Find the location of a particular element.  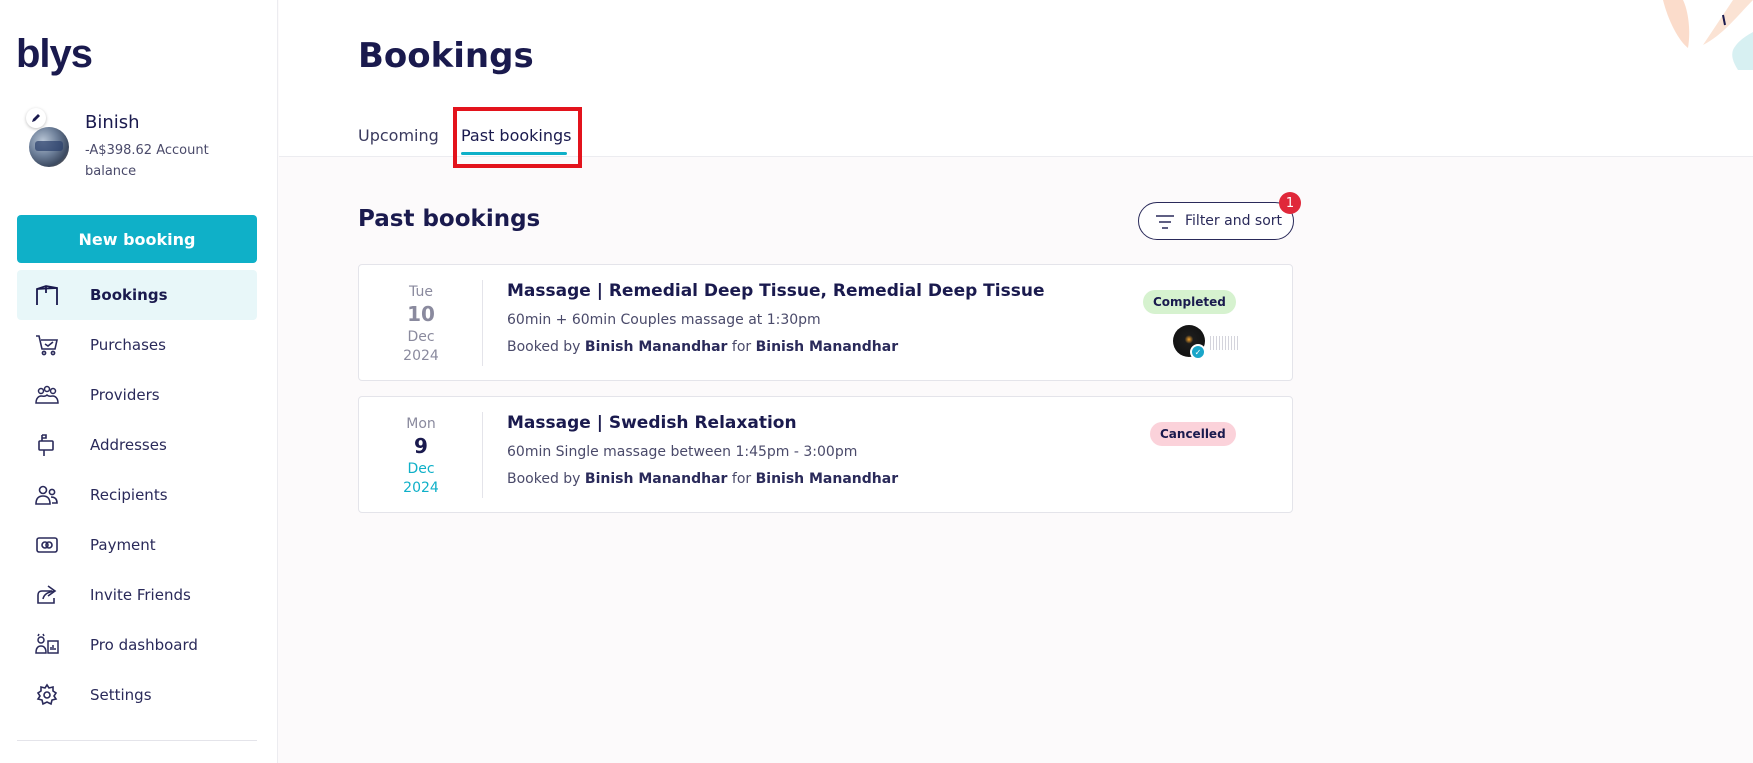

sidebar-item-label: Bookings is located at coordinates (129, 295).